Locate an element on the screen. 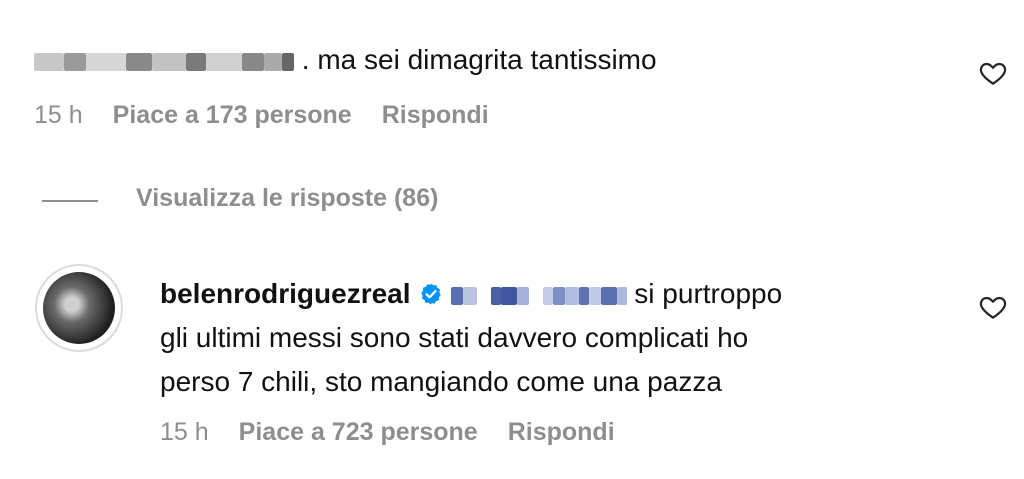  comment-2-username: belenrodriguezreal is located at coordinates (285, 293).